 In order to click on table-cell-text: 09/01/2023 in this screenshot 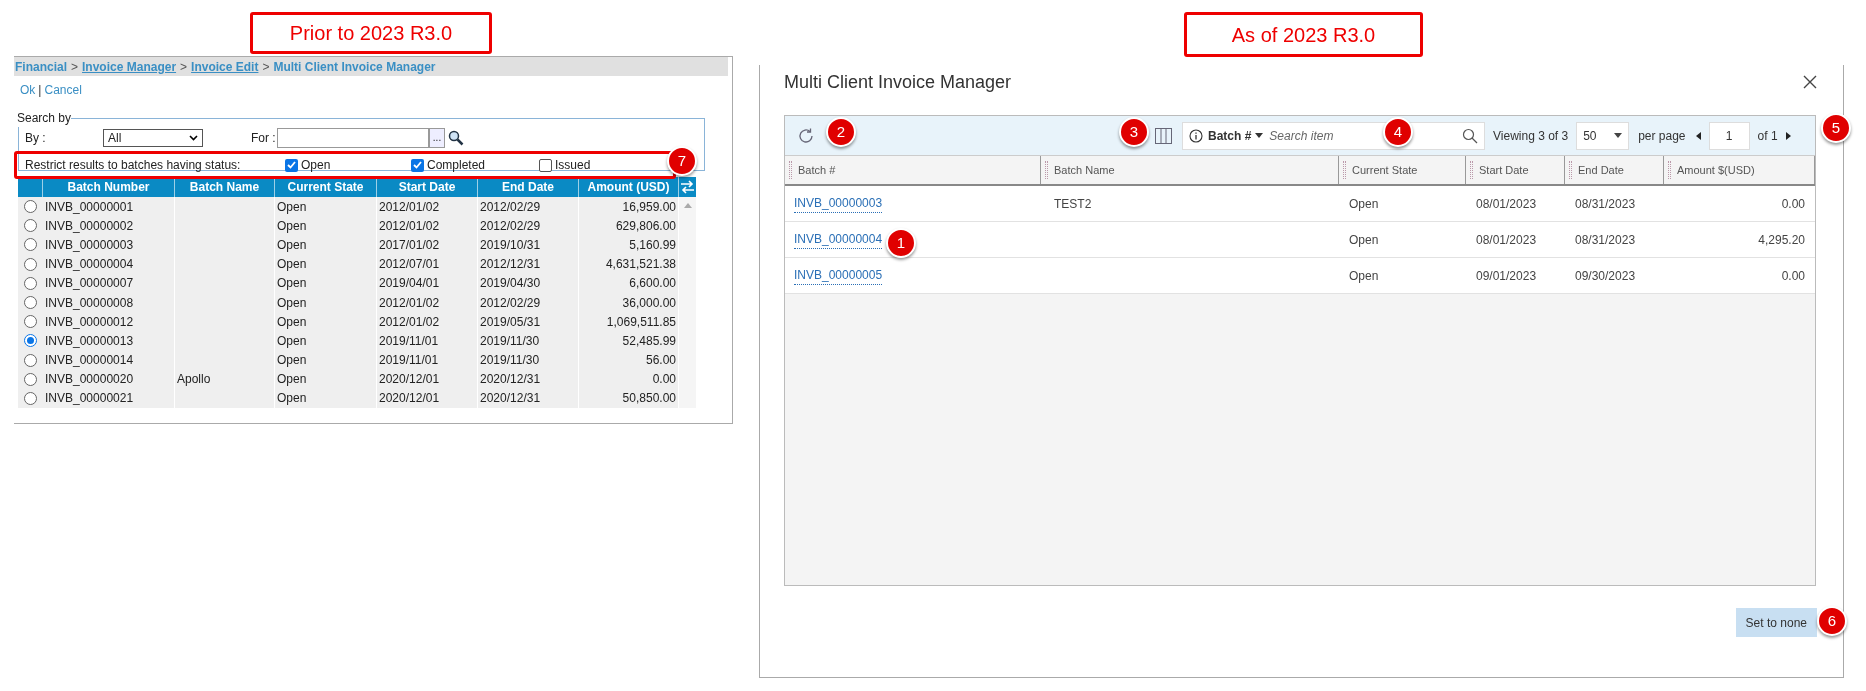, I will do `click(1506, 276)`.